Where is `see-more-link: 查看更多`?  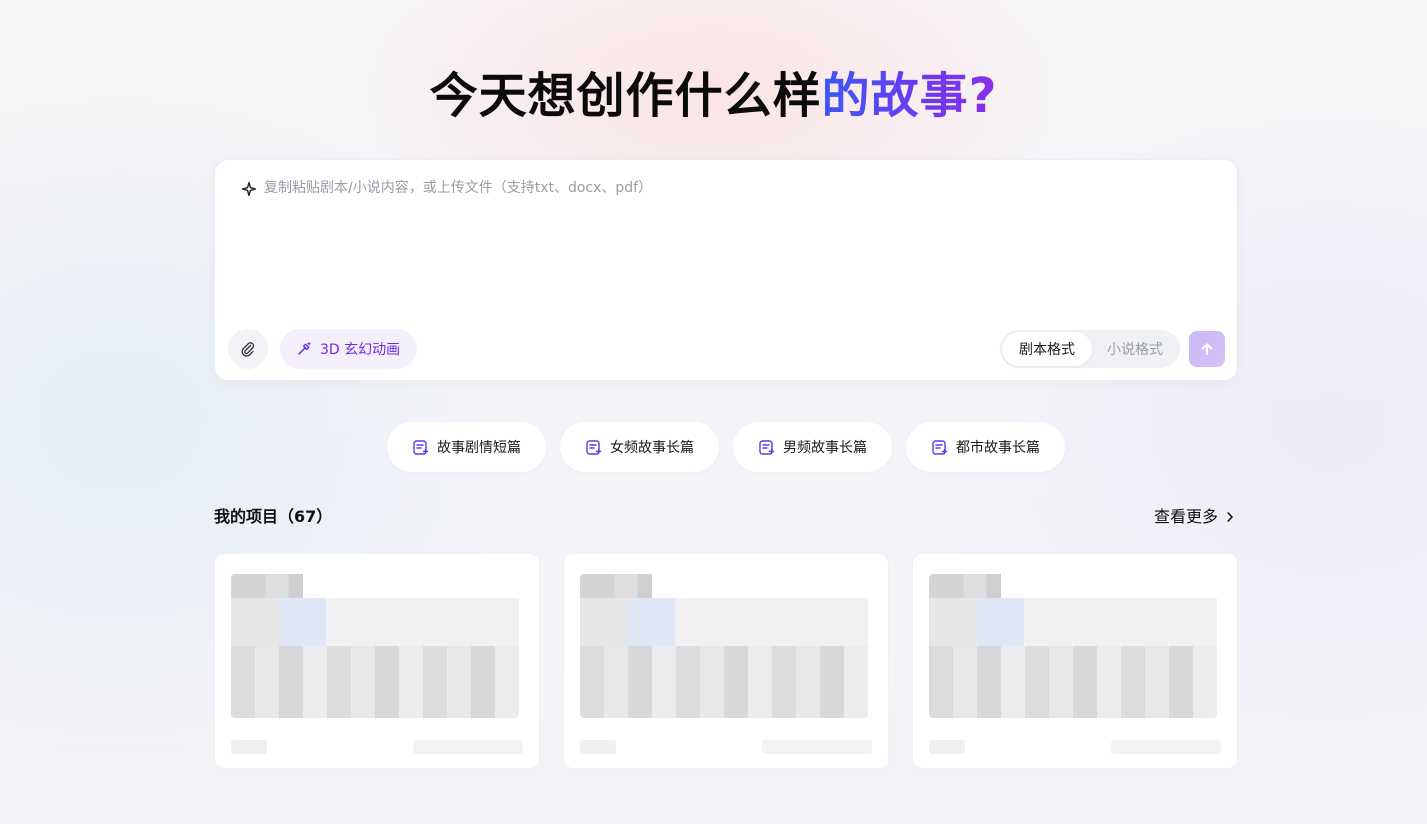 see-more-link: 查看更多 is located at coordinates (1195, 517).